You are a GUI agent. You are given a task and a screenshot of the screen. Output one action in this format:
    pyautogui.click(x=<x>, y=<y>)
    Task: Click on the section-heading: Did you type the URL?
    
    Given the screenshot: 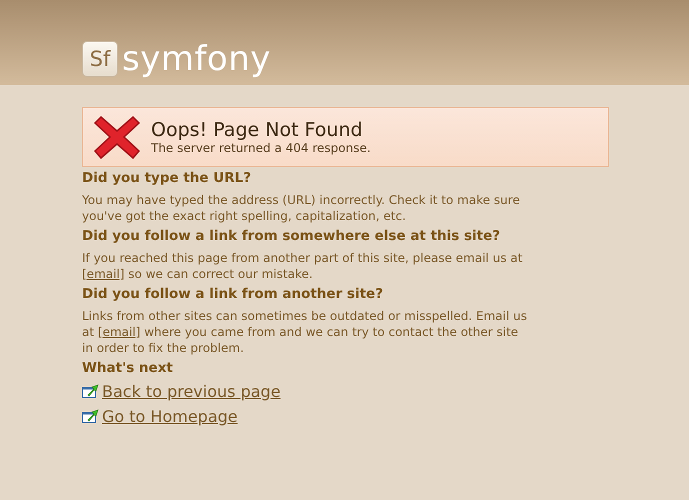 What is the action you would take?
    pyautogui.click(x=167, y=178)
    